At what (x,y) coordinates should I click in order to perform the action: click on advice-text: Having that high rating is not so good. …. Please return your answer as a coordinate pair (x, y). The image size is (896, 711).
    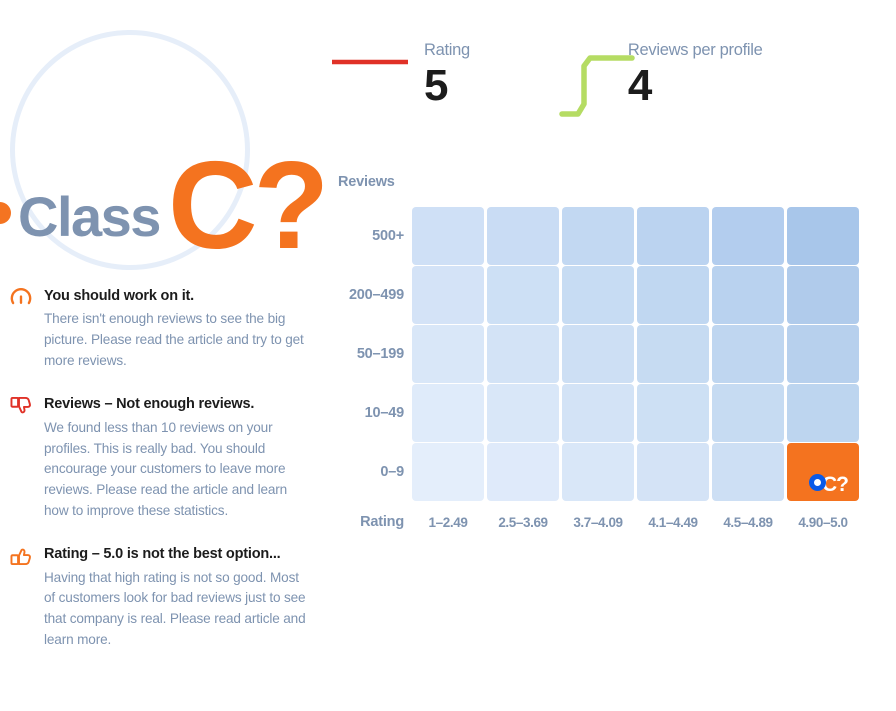
    Looking at the image, I should click on (175, 608).